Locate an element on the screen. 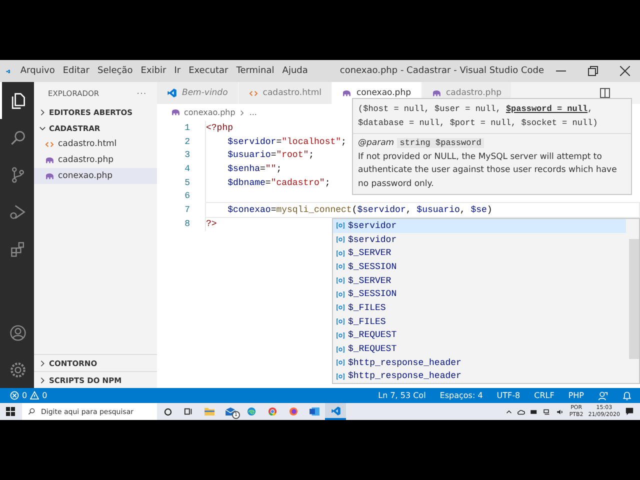  status-item: Espaços: 4 is located at coordinates (461, 395).